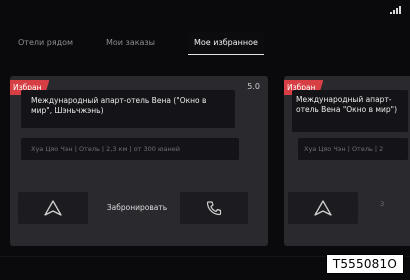  What do you see at coordinates (45, 43) in the screenshot?
I see `tab-hotels-nearby: Отели рядом` at bounding box center [45, 43].